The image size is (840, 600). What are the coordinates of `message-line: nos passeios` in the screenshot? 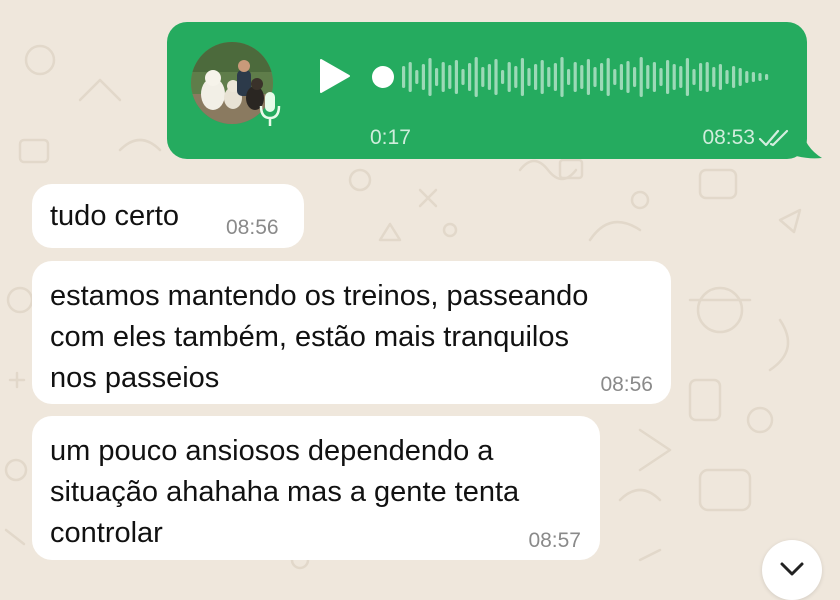 It's located at (135, 378).